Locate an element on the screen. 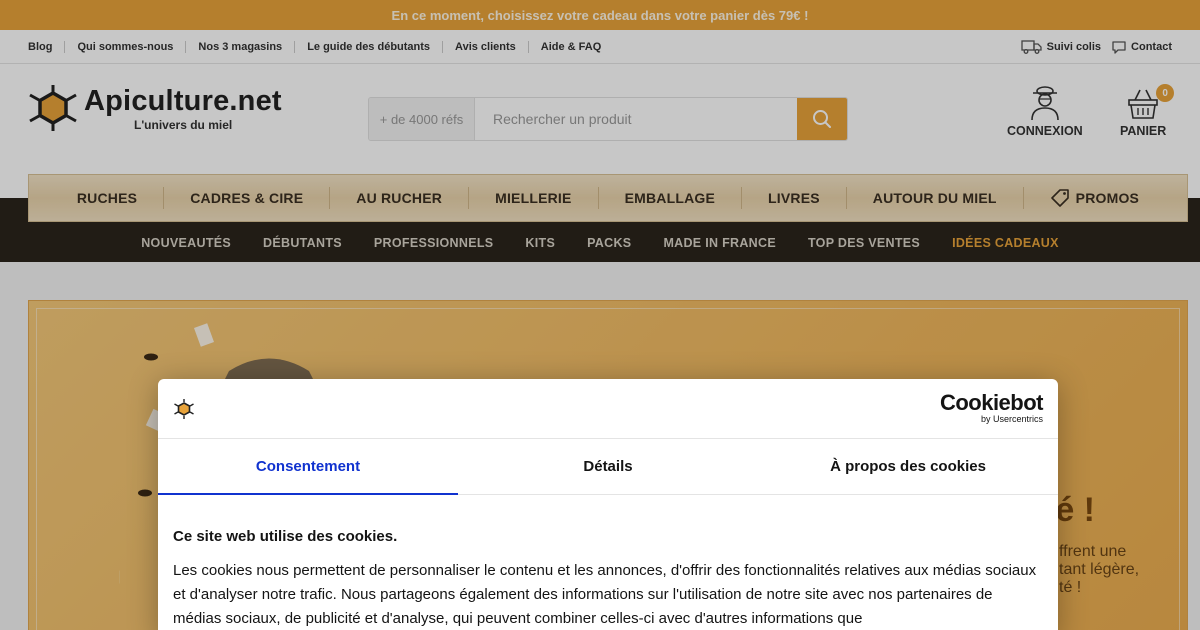  cookie-heading: Ce site web utilise des cookies. is located at coordinates (285, 536).